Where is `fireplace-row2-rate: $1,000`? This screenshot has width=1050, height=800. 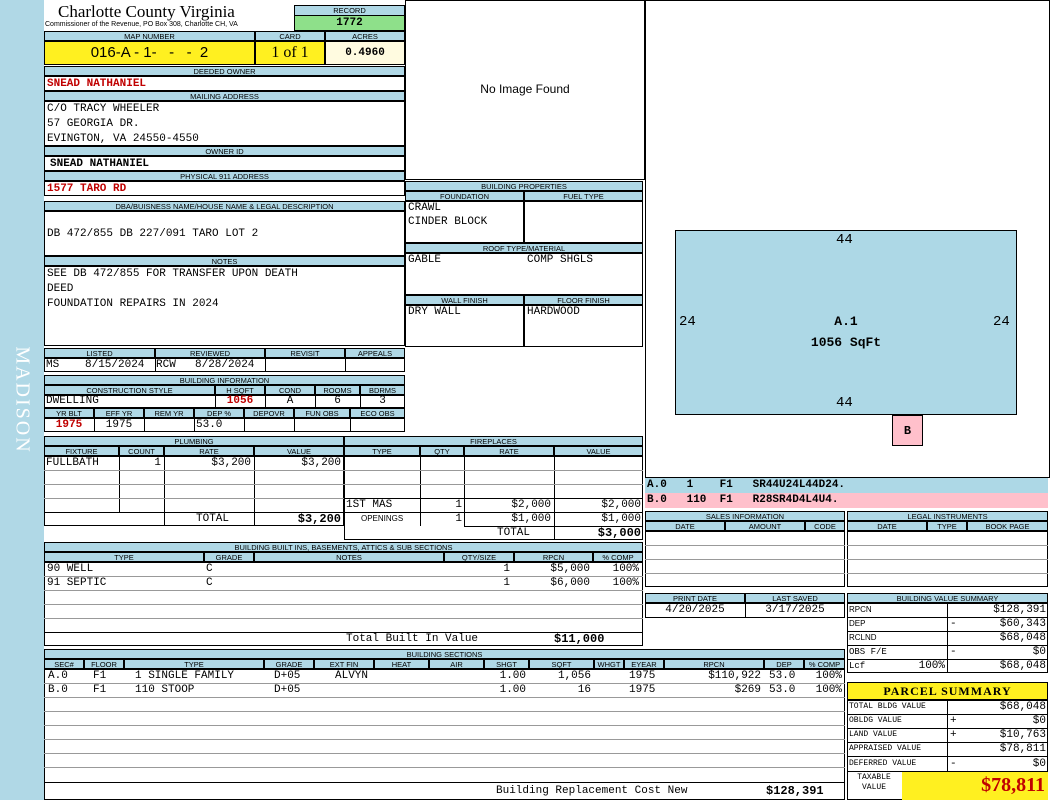 fireplace-row2-rate: $1,000 is located at coordinates (531, 519).